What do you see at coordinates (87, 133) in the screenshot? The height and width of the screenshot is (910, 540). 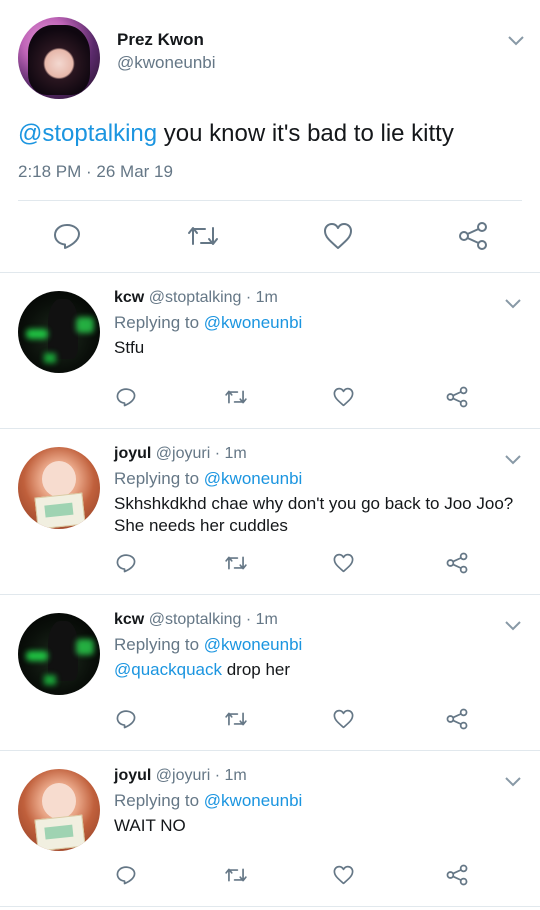 I see `tweet-mention: @stoptalking` at bounding box center [87, 133].